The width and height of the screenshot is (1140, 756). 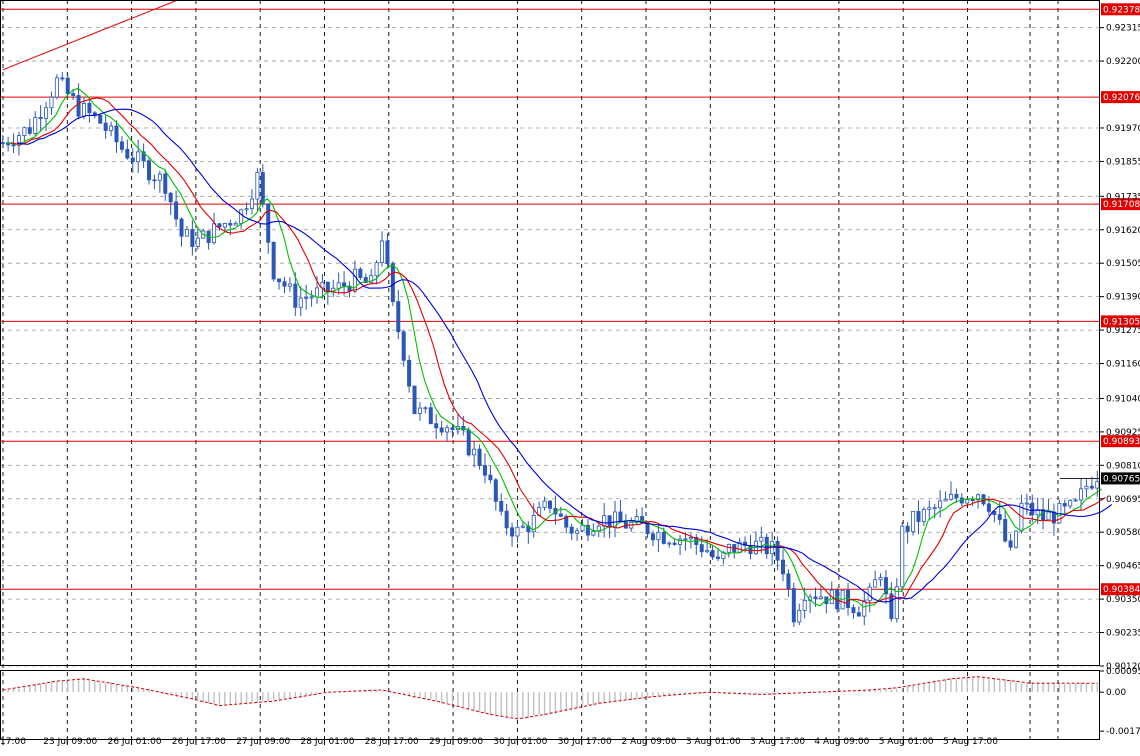 What do you see at coordinates (1123, 466) in the screenshot?
I see `price-tick-label: 0.90810` at bounding box center [1123, 466].